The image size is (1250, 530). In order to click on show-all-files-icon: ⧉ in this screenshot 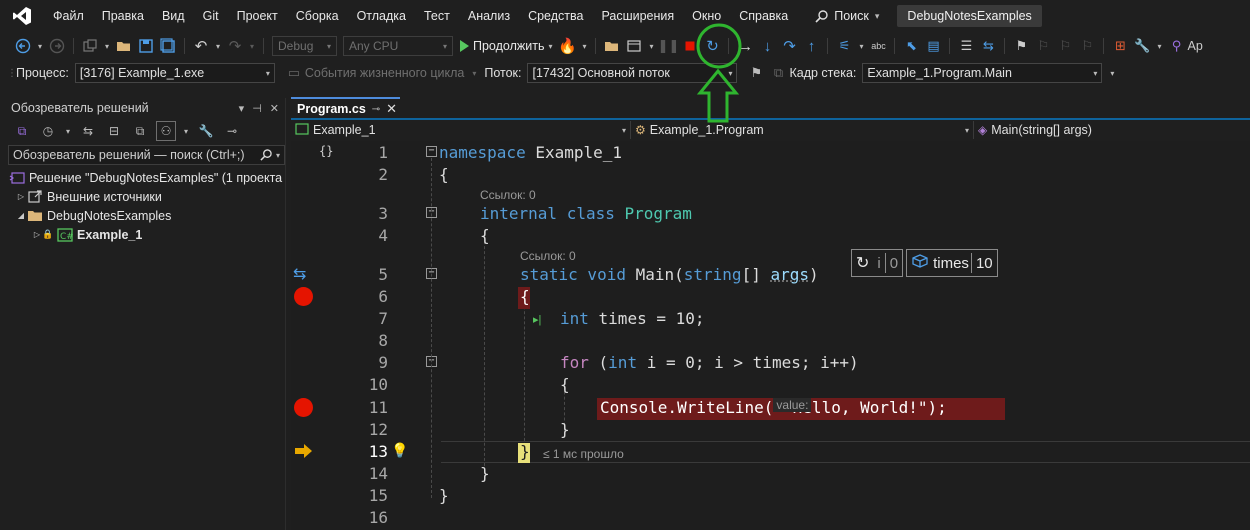, I will do `click(140, 131)`.